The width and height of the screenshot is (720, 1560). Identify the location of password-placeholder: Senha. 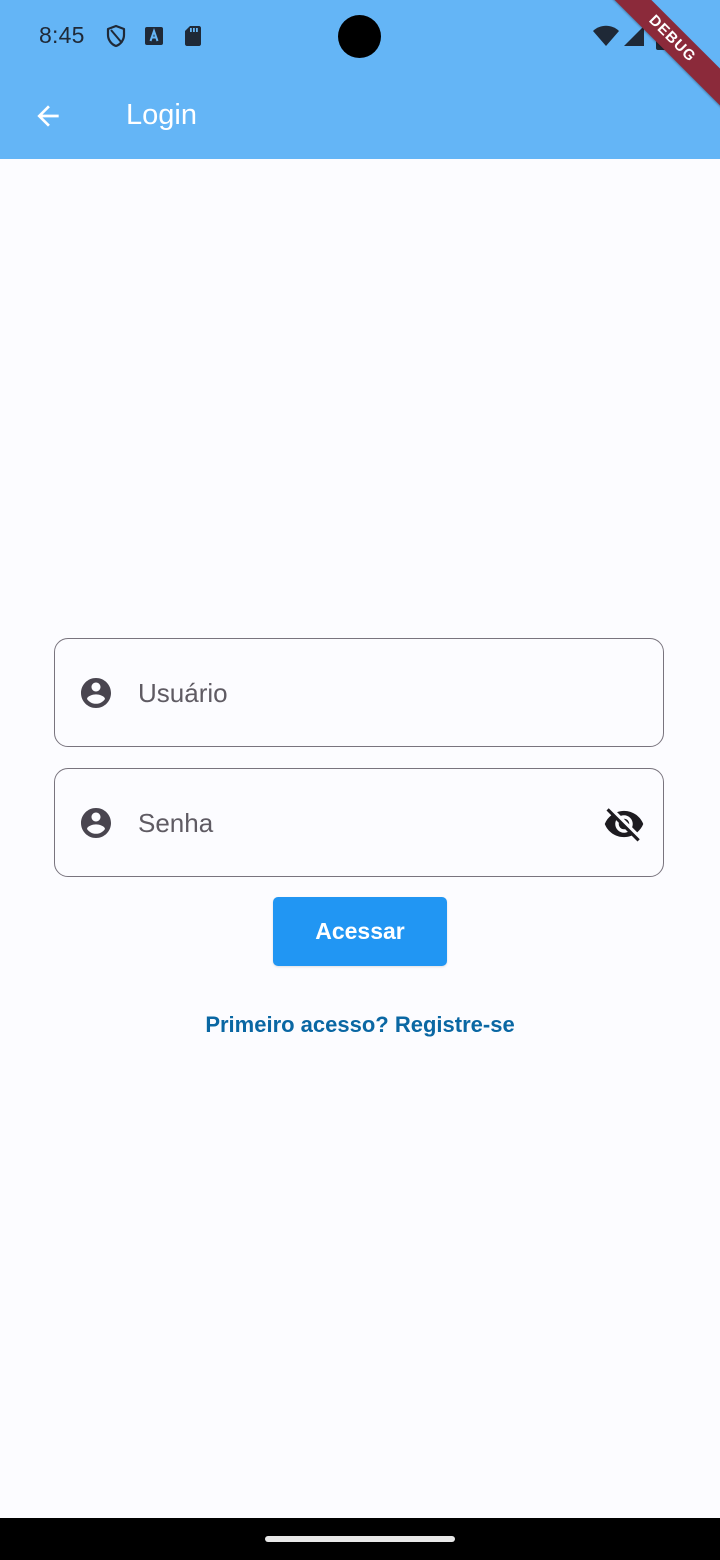
(176, 823).